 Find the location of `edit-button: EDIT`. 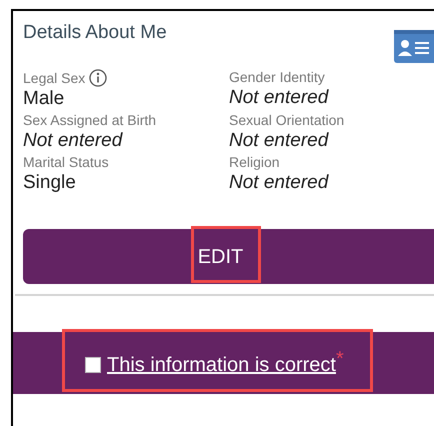

edit-button: EDIT is located at coordinates (228, 256).